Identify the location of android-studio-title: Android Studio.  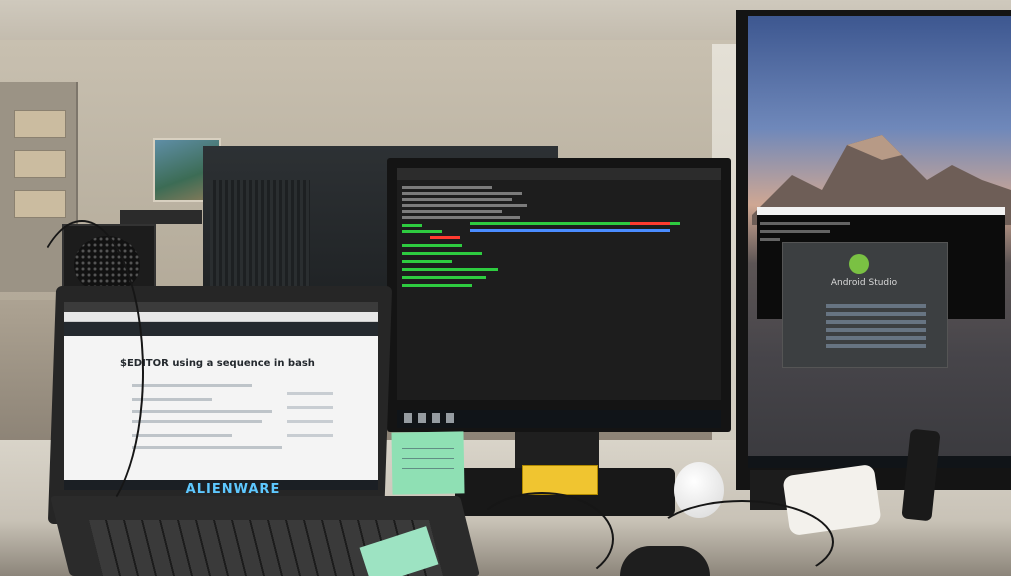
(864, 283).